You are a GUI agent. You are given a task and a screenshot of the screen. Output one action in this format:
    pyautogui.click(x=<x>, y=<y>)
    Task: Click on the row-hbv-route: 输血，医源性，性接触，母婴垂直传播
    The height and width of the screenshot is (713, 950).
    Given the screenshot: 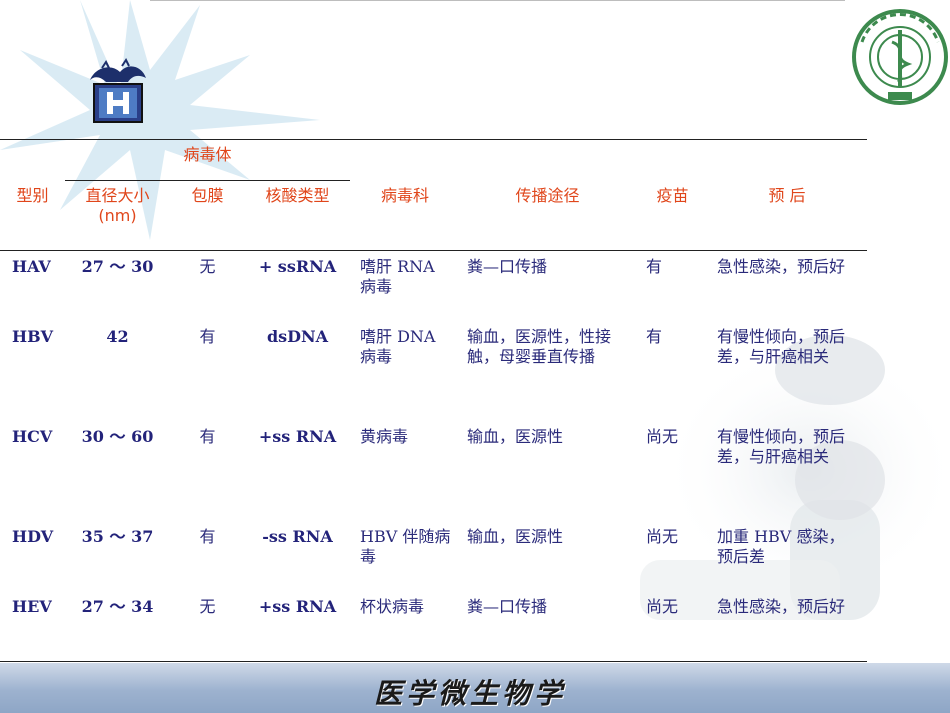 What is the action you would take?
    pyautogui.click(x=539, y=346)
    